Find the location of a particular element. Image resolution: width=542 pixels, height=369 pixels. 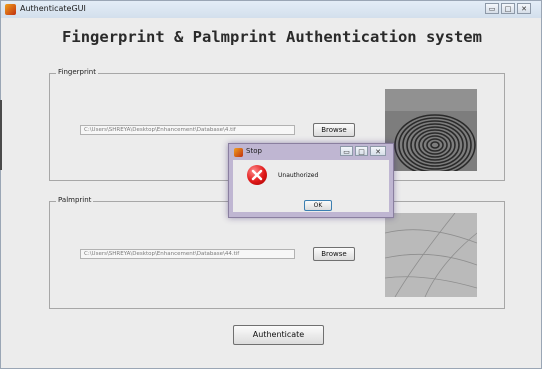

authenticate-button: Authenticate is located at coordinates (278, 335).